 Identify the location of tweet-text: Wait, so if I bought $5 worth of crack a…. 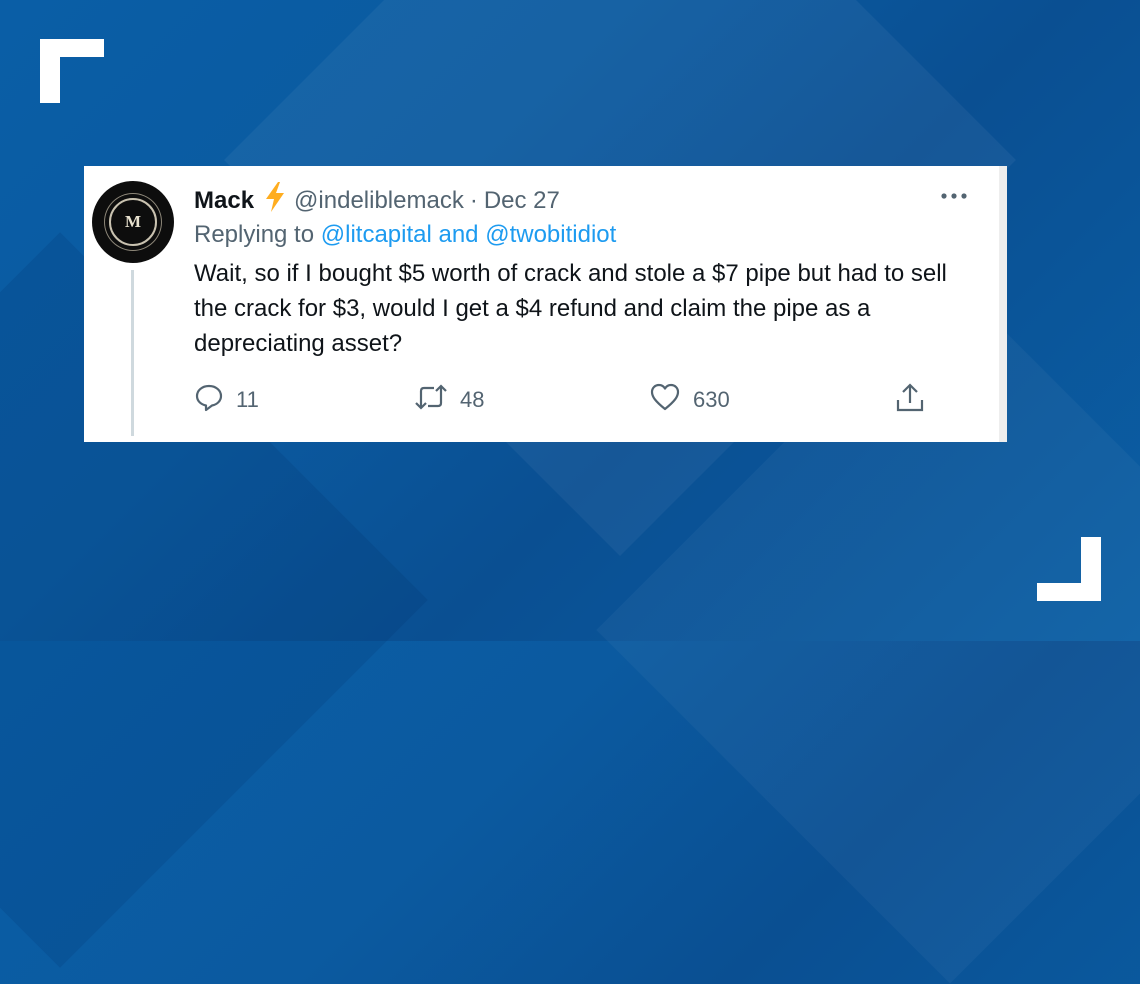
(570, 308).